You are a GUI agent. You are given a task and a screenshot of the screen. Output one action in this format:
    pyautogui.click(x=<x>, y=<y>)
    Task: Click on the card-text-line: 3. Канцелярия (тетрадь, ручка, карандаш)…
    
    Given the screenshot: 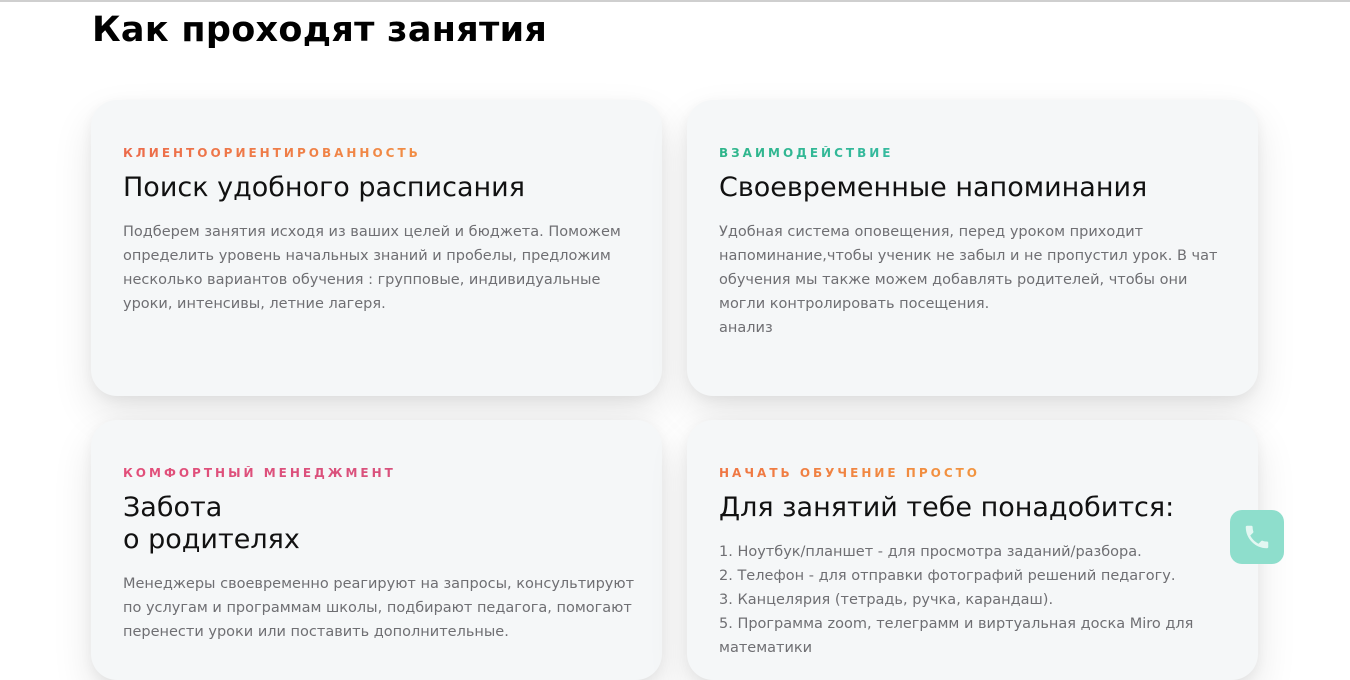 What is the action you would take?
    pyautogui.click(x=886, y=600)
    